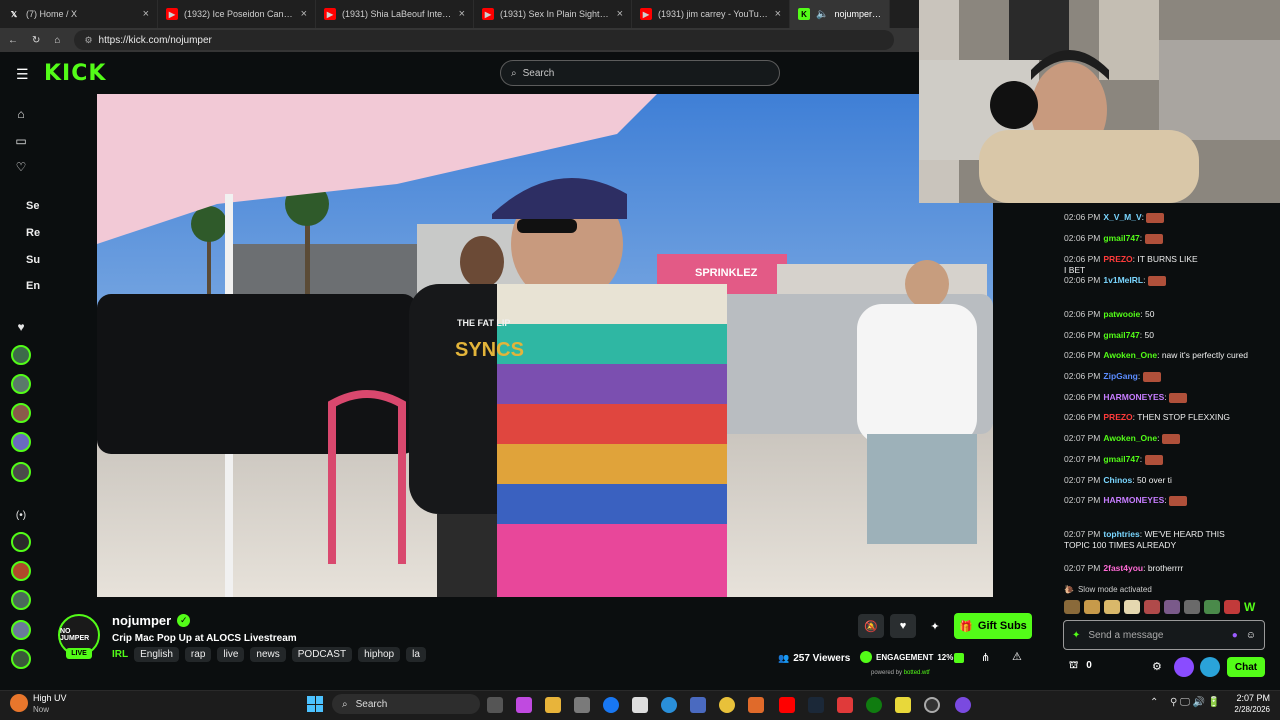  I want to click on chat-message-input: ✦ Send a message ● ☺, so click(1164, 635).